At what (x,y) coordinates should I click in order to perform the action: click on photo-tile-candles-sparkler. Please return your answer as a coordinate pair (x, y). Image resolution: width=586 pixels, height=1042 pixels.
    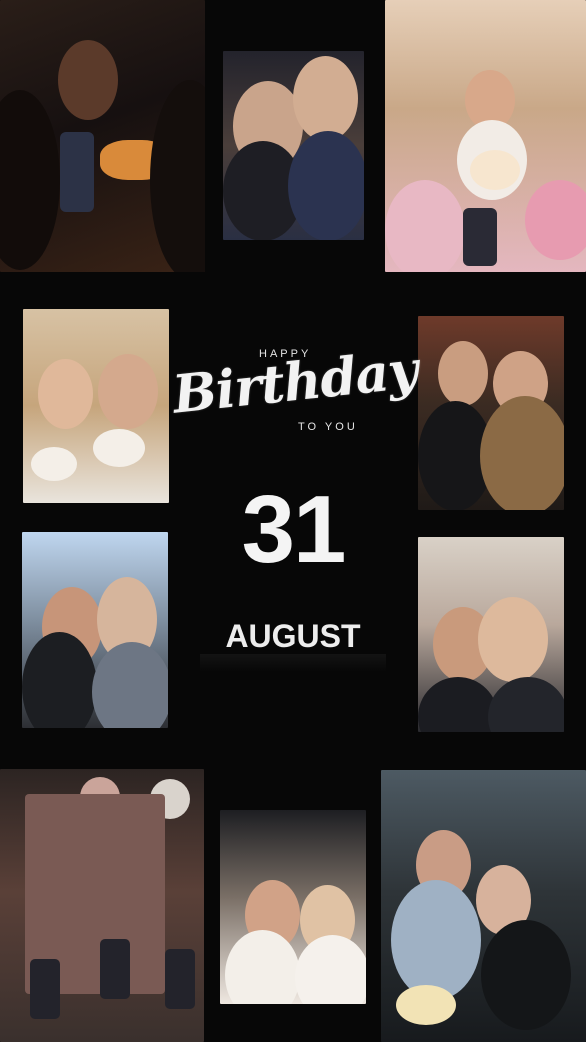
    Looking at the image, I should click on (483, 906).